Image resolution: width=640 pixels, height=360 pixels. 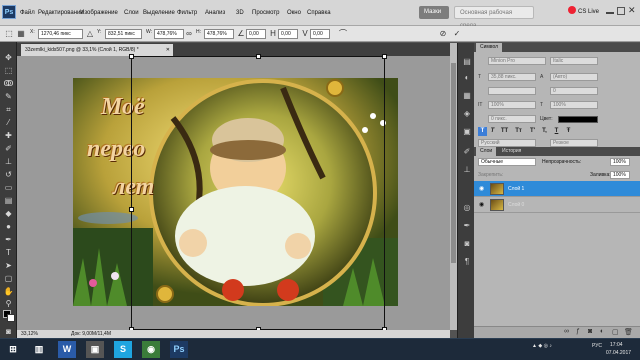 What do you see at coordinates (620, 162) in the screenshot?
I see `opacity-field: 100%` at bounding box center [620, 162].